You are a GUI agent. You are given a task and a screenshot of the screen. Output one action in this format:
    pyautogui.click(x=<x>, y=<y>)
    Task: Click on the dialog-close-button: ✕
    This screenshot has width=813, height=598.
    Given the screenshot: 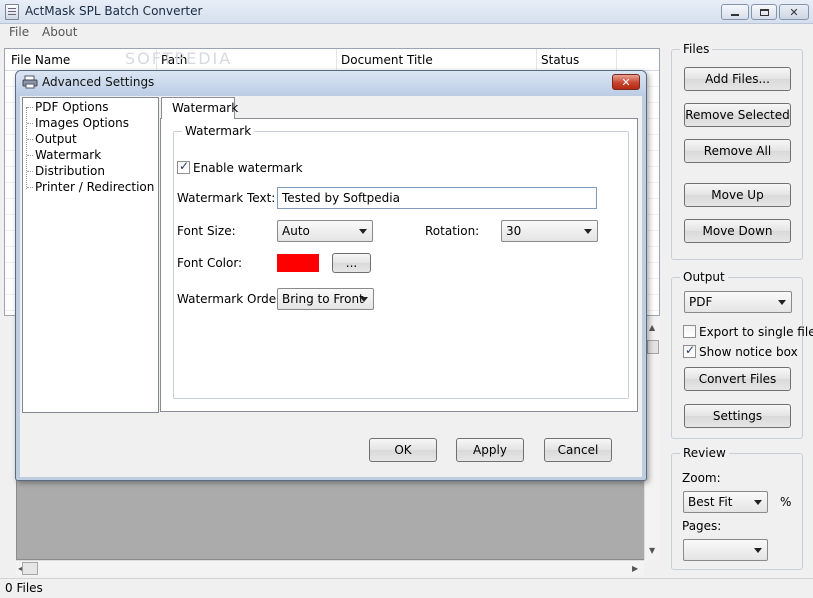 What is the action you would take?
    pyautogui.click(x=626, y=82)
    